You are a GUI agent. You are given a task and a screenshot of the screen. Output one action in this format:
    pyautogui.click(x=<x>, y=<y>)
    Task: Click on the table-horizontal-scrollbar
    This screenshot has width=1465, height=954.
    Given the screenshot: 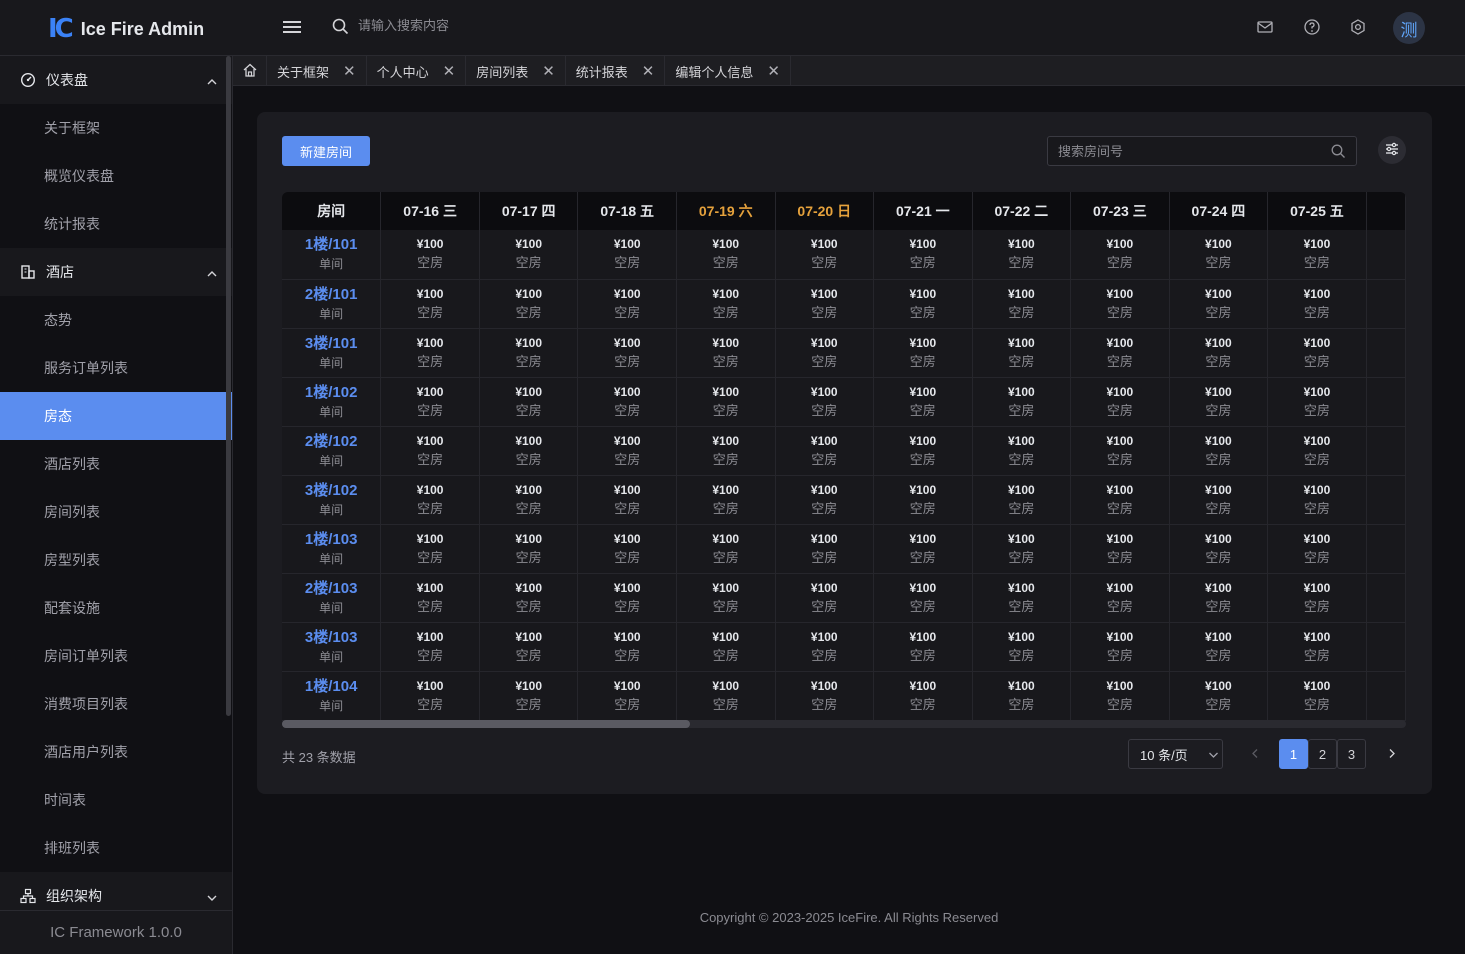 What is the action you would take?
    pyautogui.click(x=844, y=724)
    